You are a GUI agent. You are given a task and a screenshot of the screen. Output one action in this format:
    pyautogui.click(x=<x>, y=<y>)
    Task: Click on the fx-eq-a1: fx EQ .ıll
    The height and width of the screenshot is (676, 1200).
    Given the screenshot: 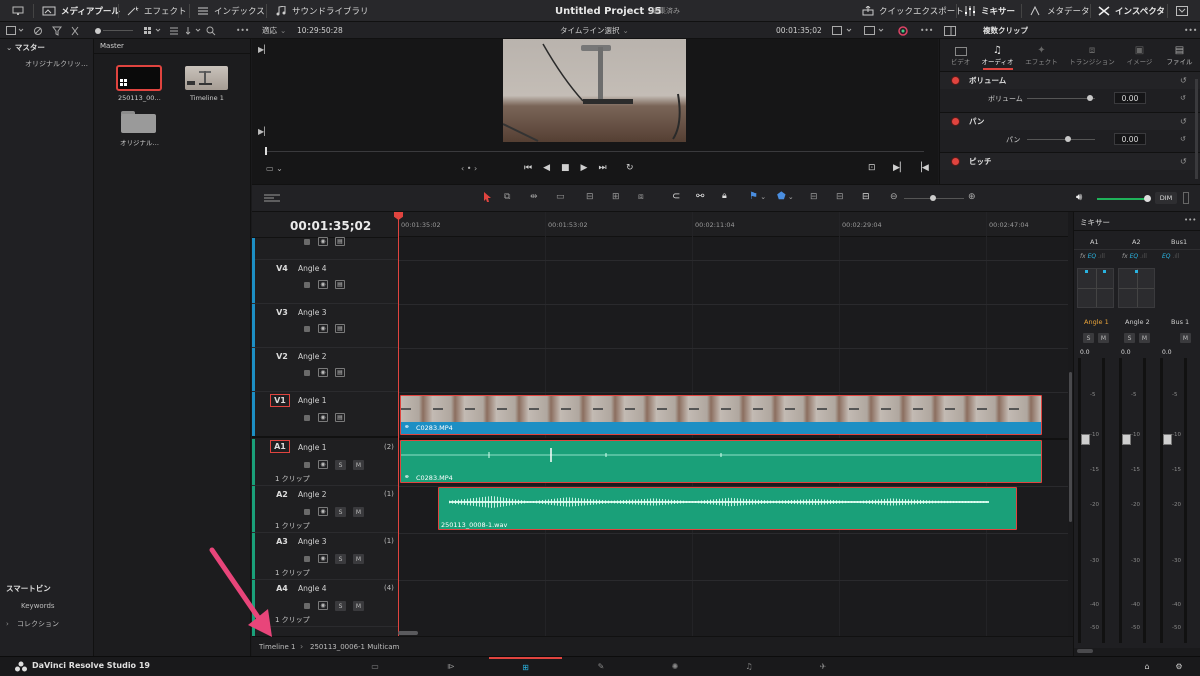 What is the action you would take?
    pyautogui.click(x=1092, y=256)
    